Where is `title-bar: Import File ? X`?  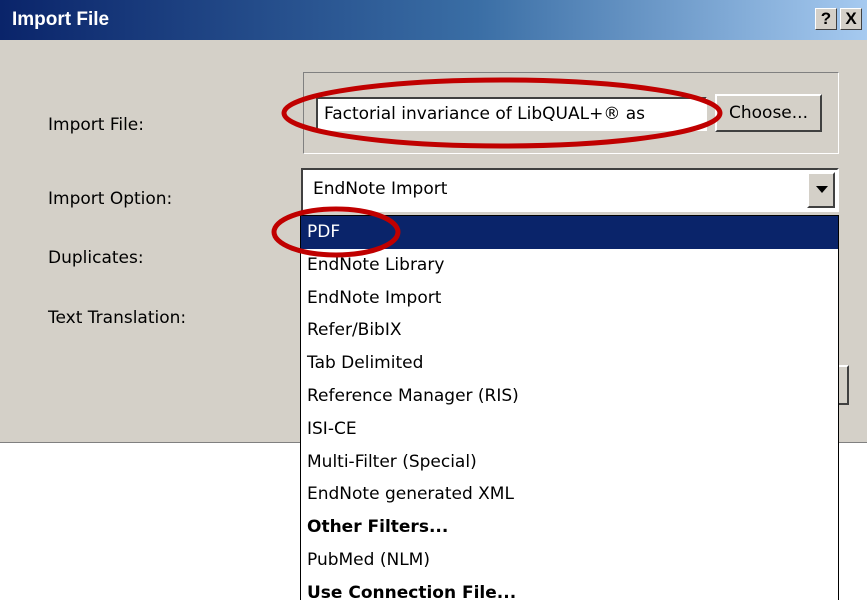 title-bar: Import File ? X is located at coordinates (433, 20).